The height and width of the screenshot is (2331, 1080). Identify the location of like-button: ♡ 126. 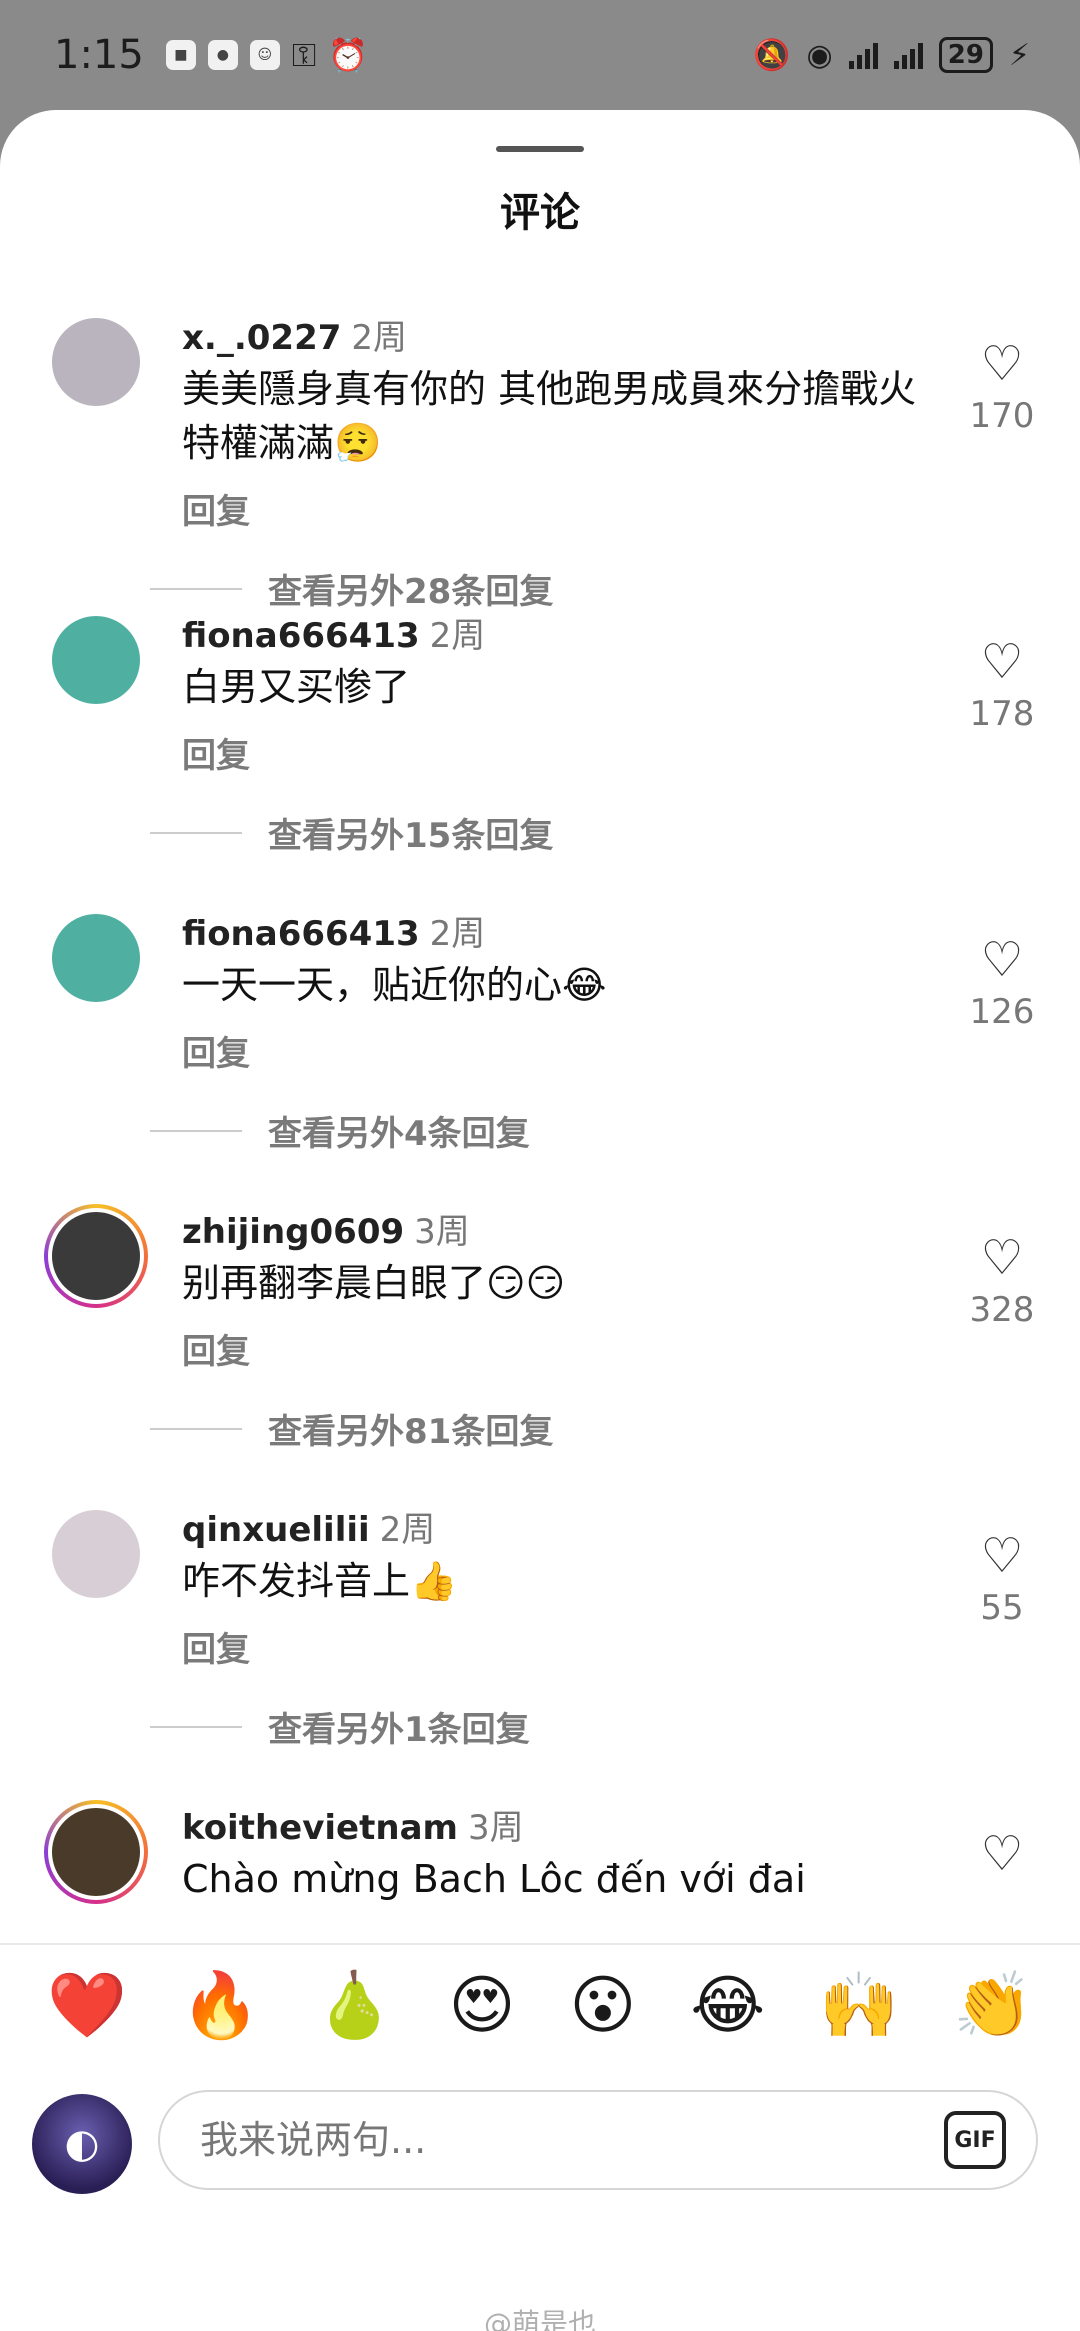
(1002, 984).